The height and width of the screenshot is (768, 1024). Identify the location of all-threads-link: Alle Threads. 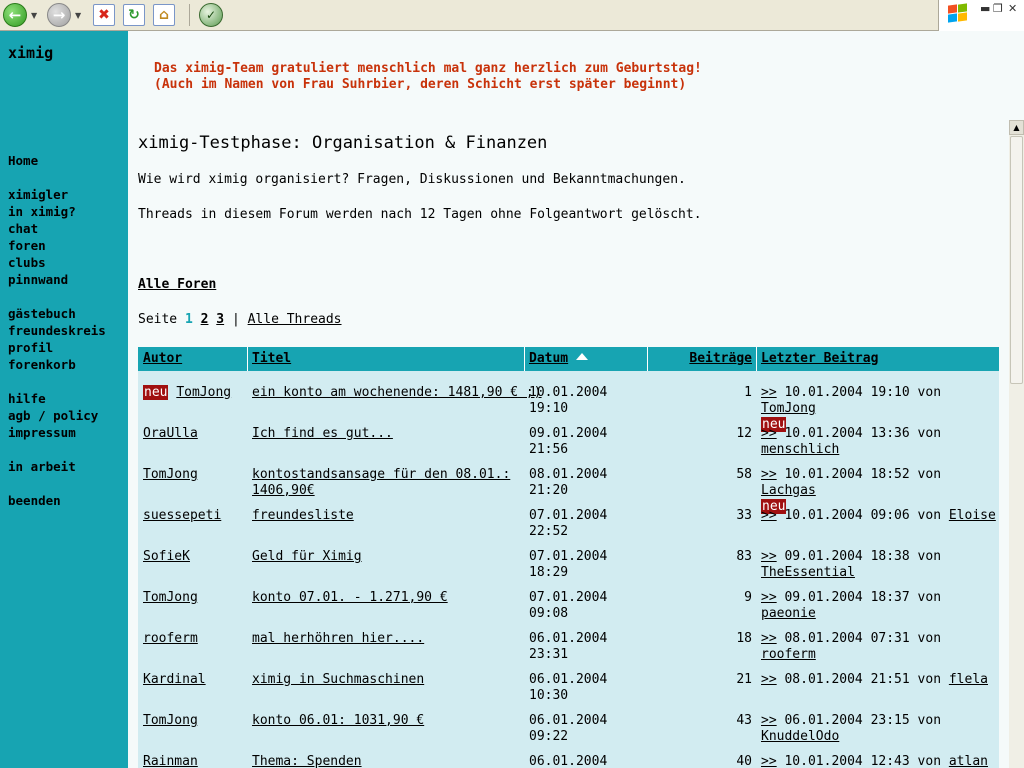
(295, 319).